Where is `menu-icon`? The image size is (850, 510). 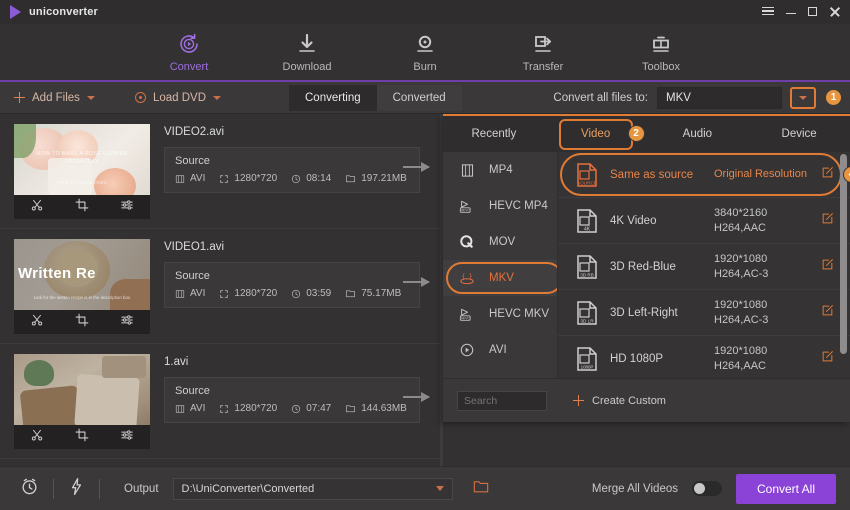
menu-icon is located at coordinates (768, 11).